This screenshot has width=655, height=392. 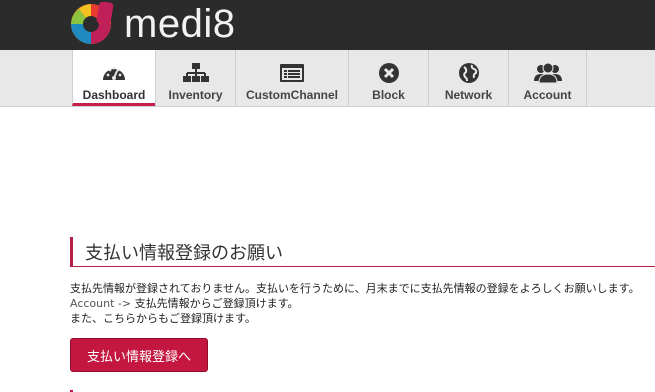 I want to click on globe-icon, so click(x=469, y=73).